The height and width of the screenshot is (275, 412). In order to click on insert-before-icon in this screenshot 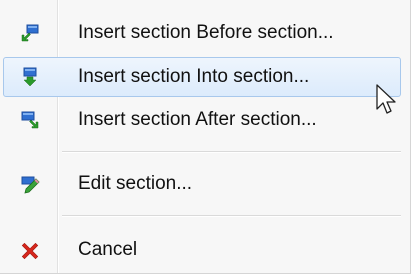, I will do `click(30, 33)`.